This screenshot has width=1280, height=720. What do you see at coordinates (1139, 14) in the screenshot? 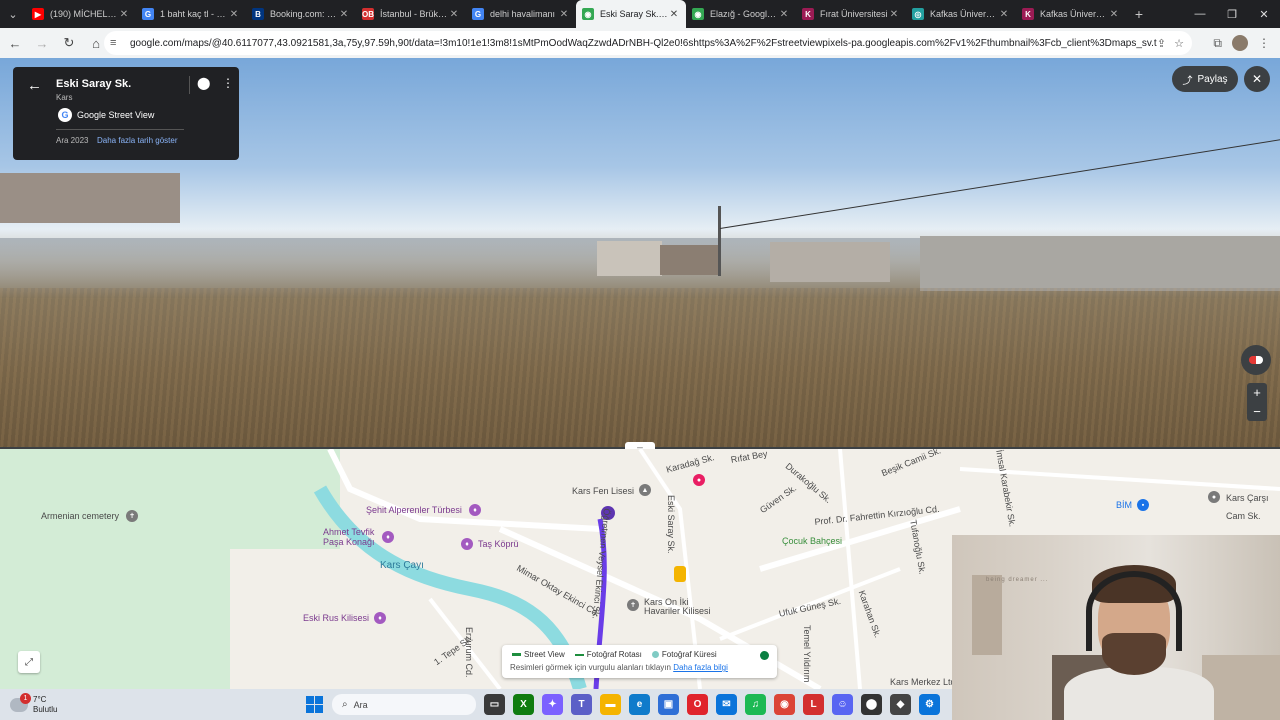
I see `new-tab-button: +` at bounding box center [1139, 14].